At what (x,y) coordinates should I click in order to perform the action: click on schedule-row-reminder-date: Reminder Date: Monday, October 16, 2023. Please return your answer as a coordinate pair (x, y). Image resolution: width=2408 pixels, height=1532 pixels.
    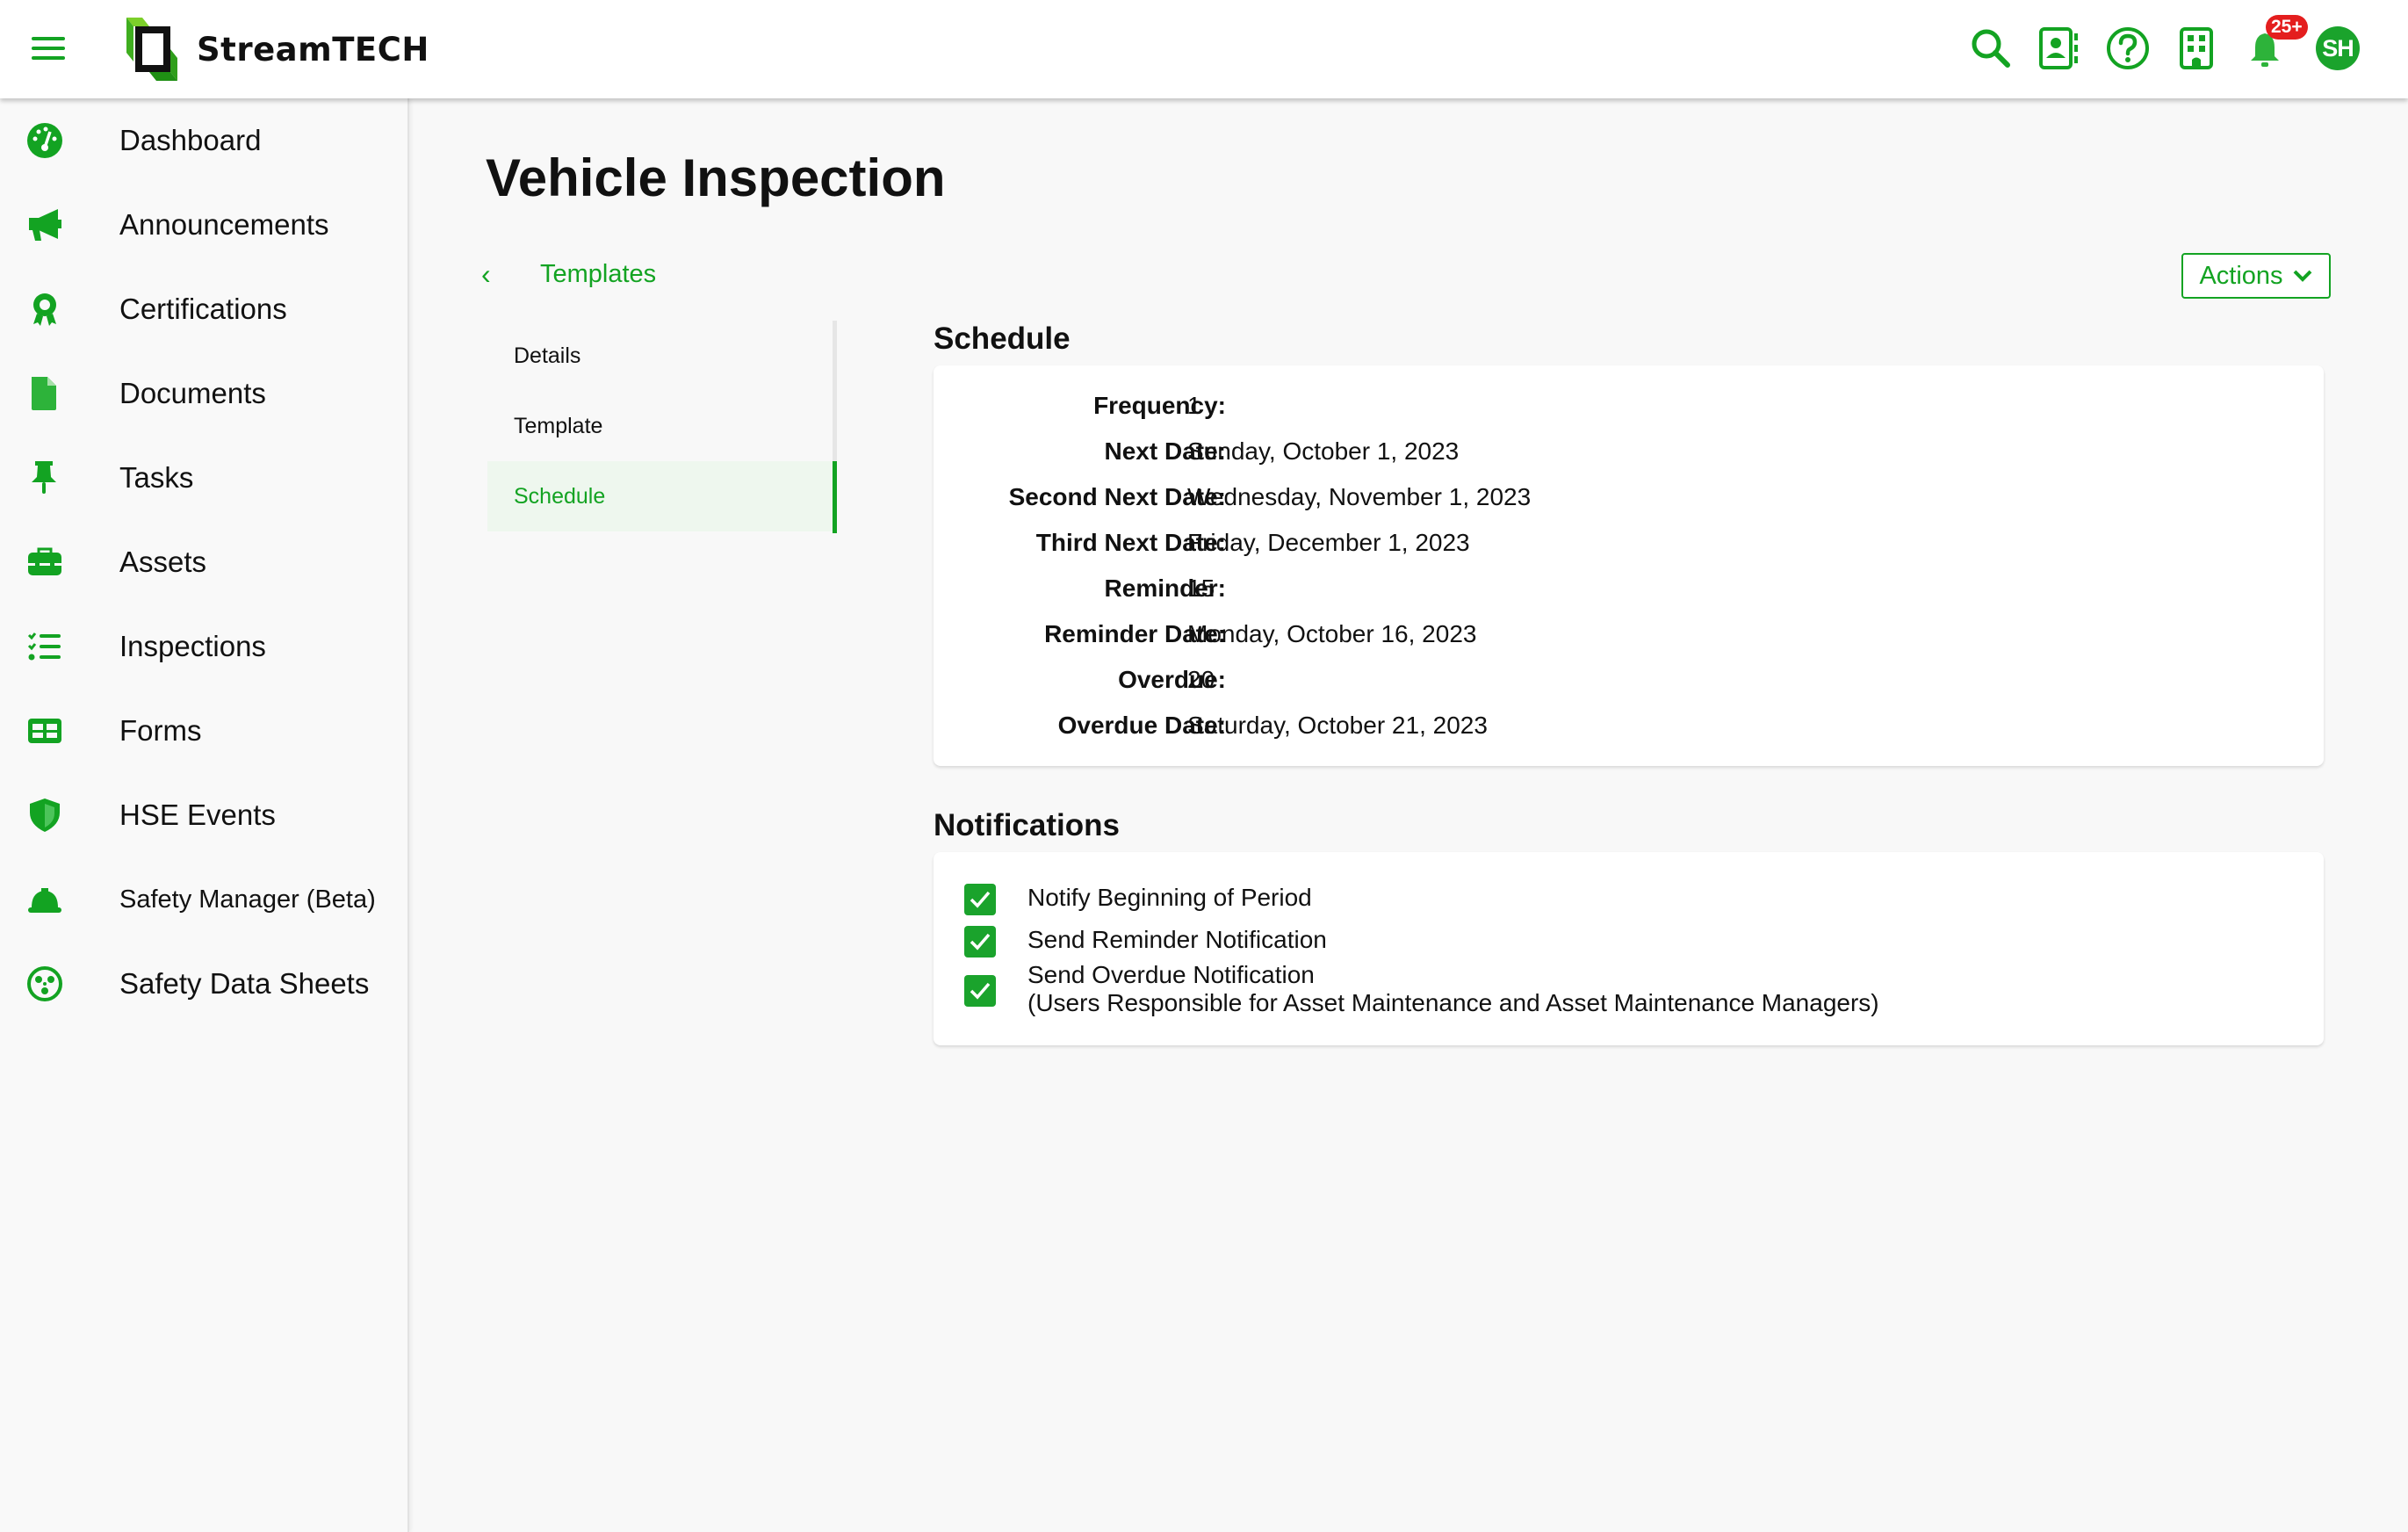
    Looking at the image, I should click on (1629, 637).